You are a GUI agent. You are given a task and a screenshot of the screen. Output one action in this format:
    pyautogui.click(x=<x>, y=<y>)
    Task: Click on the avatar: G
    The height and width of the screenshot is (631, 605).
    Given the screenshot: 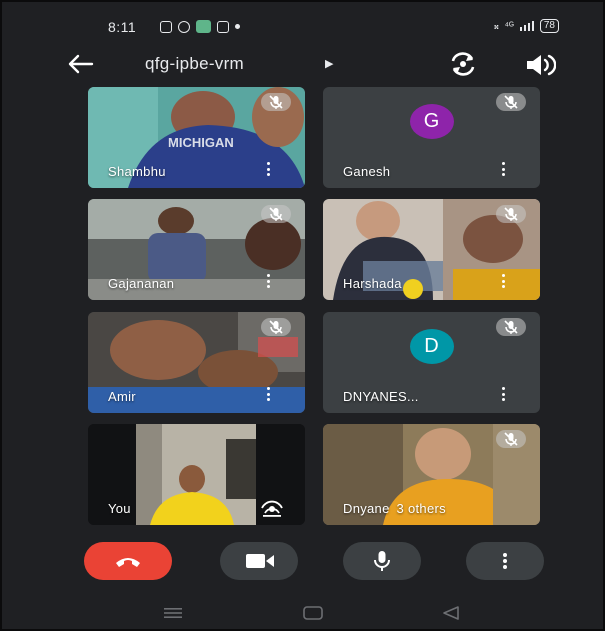 What is the action you would take?
    pyautogui.click(x=431, y=121)
    